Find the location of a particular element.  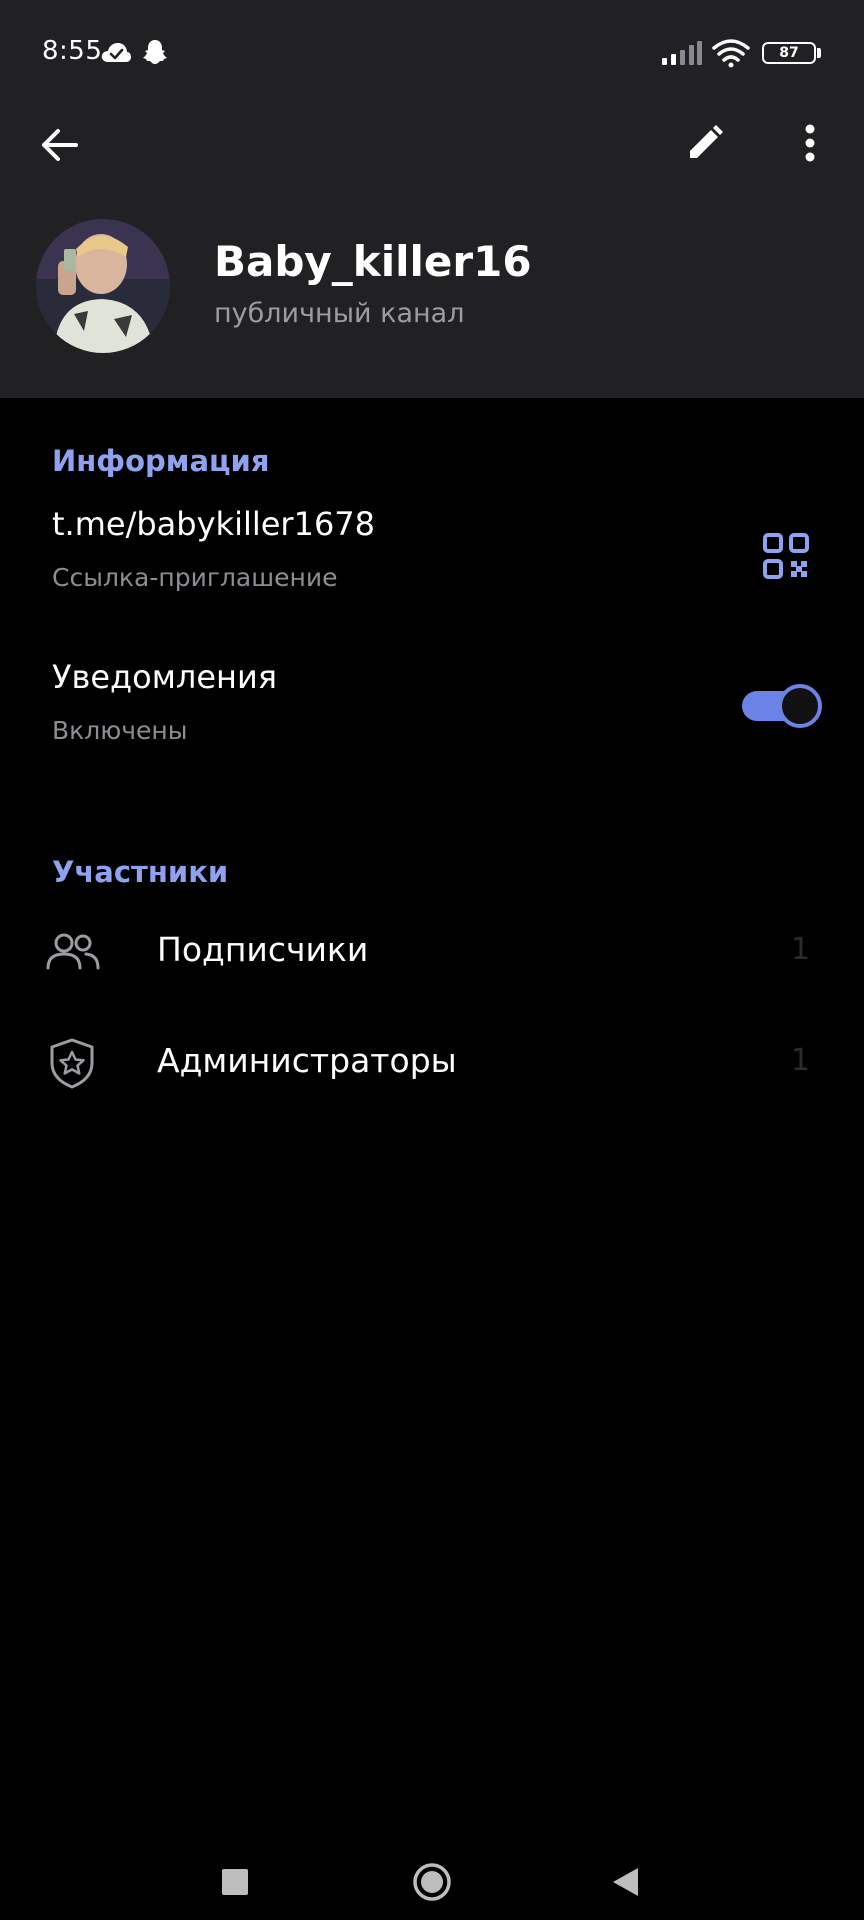

notifications-label: Уведомления is located at coordinates (164, 677).